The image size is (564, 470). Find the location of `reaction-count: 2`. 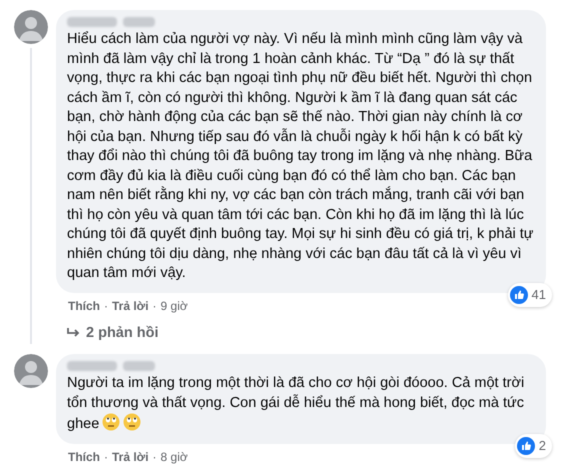

reaction-count: 2 is located at coordinates (542, 446).